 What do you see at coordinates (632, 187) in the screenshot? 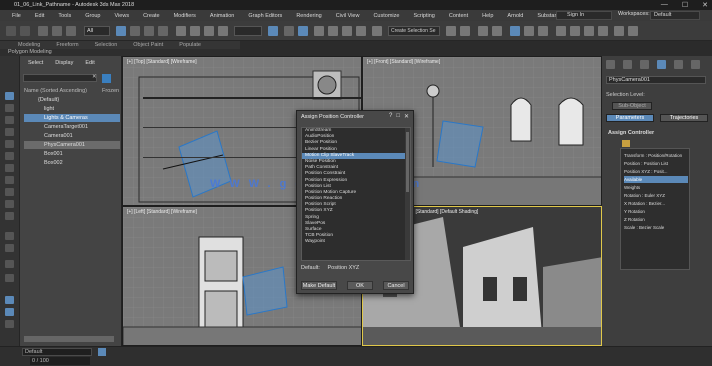
I see `controller-tree-item: Weights` at bounding box center [632, 187].